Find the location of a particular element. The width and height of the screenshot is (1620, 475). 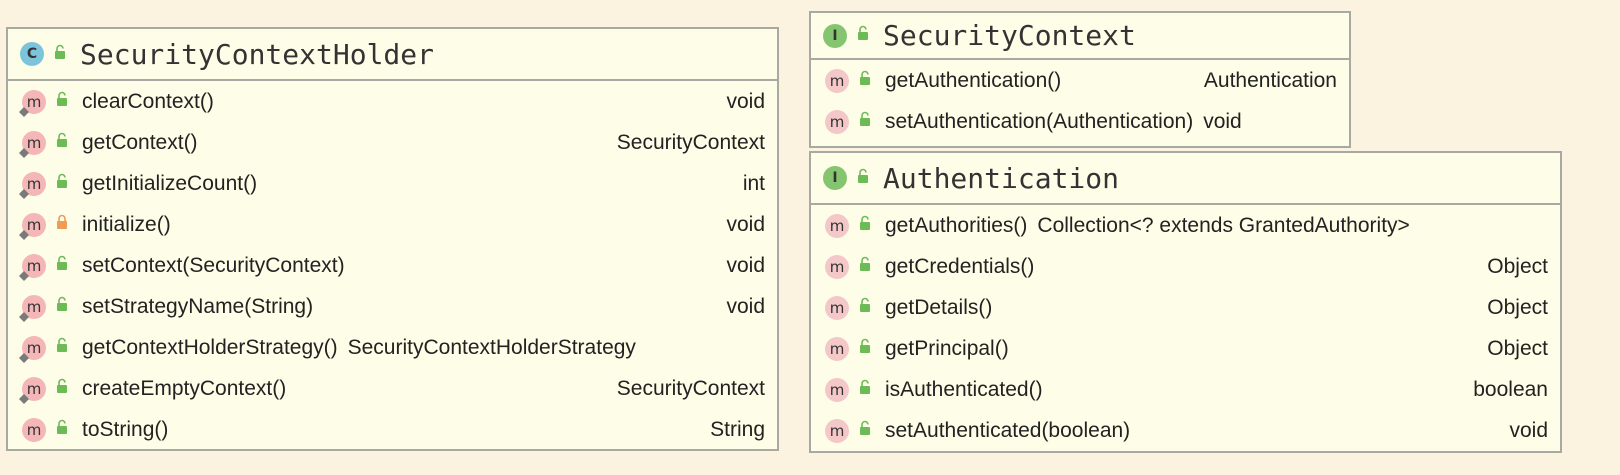

interface-icon: I is located at coordinates (835, 35).